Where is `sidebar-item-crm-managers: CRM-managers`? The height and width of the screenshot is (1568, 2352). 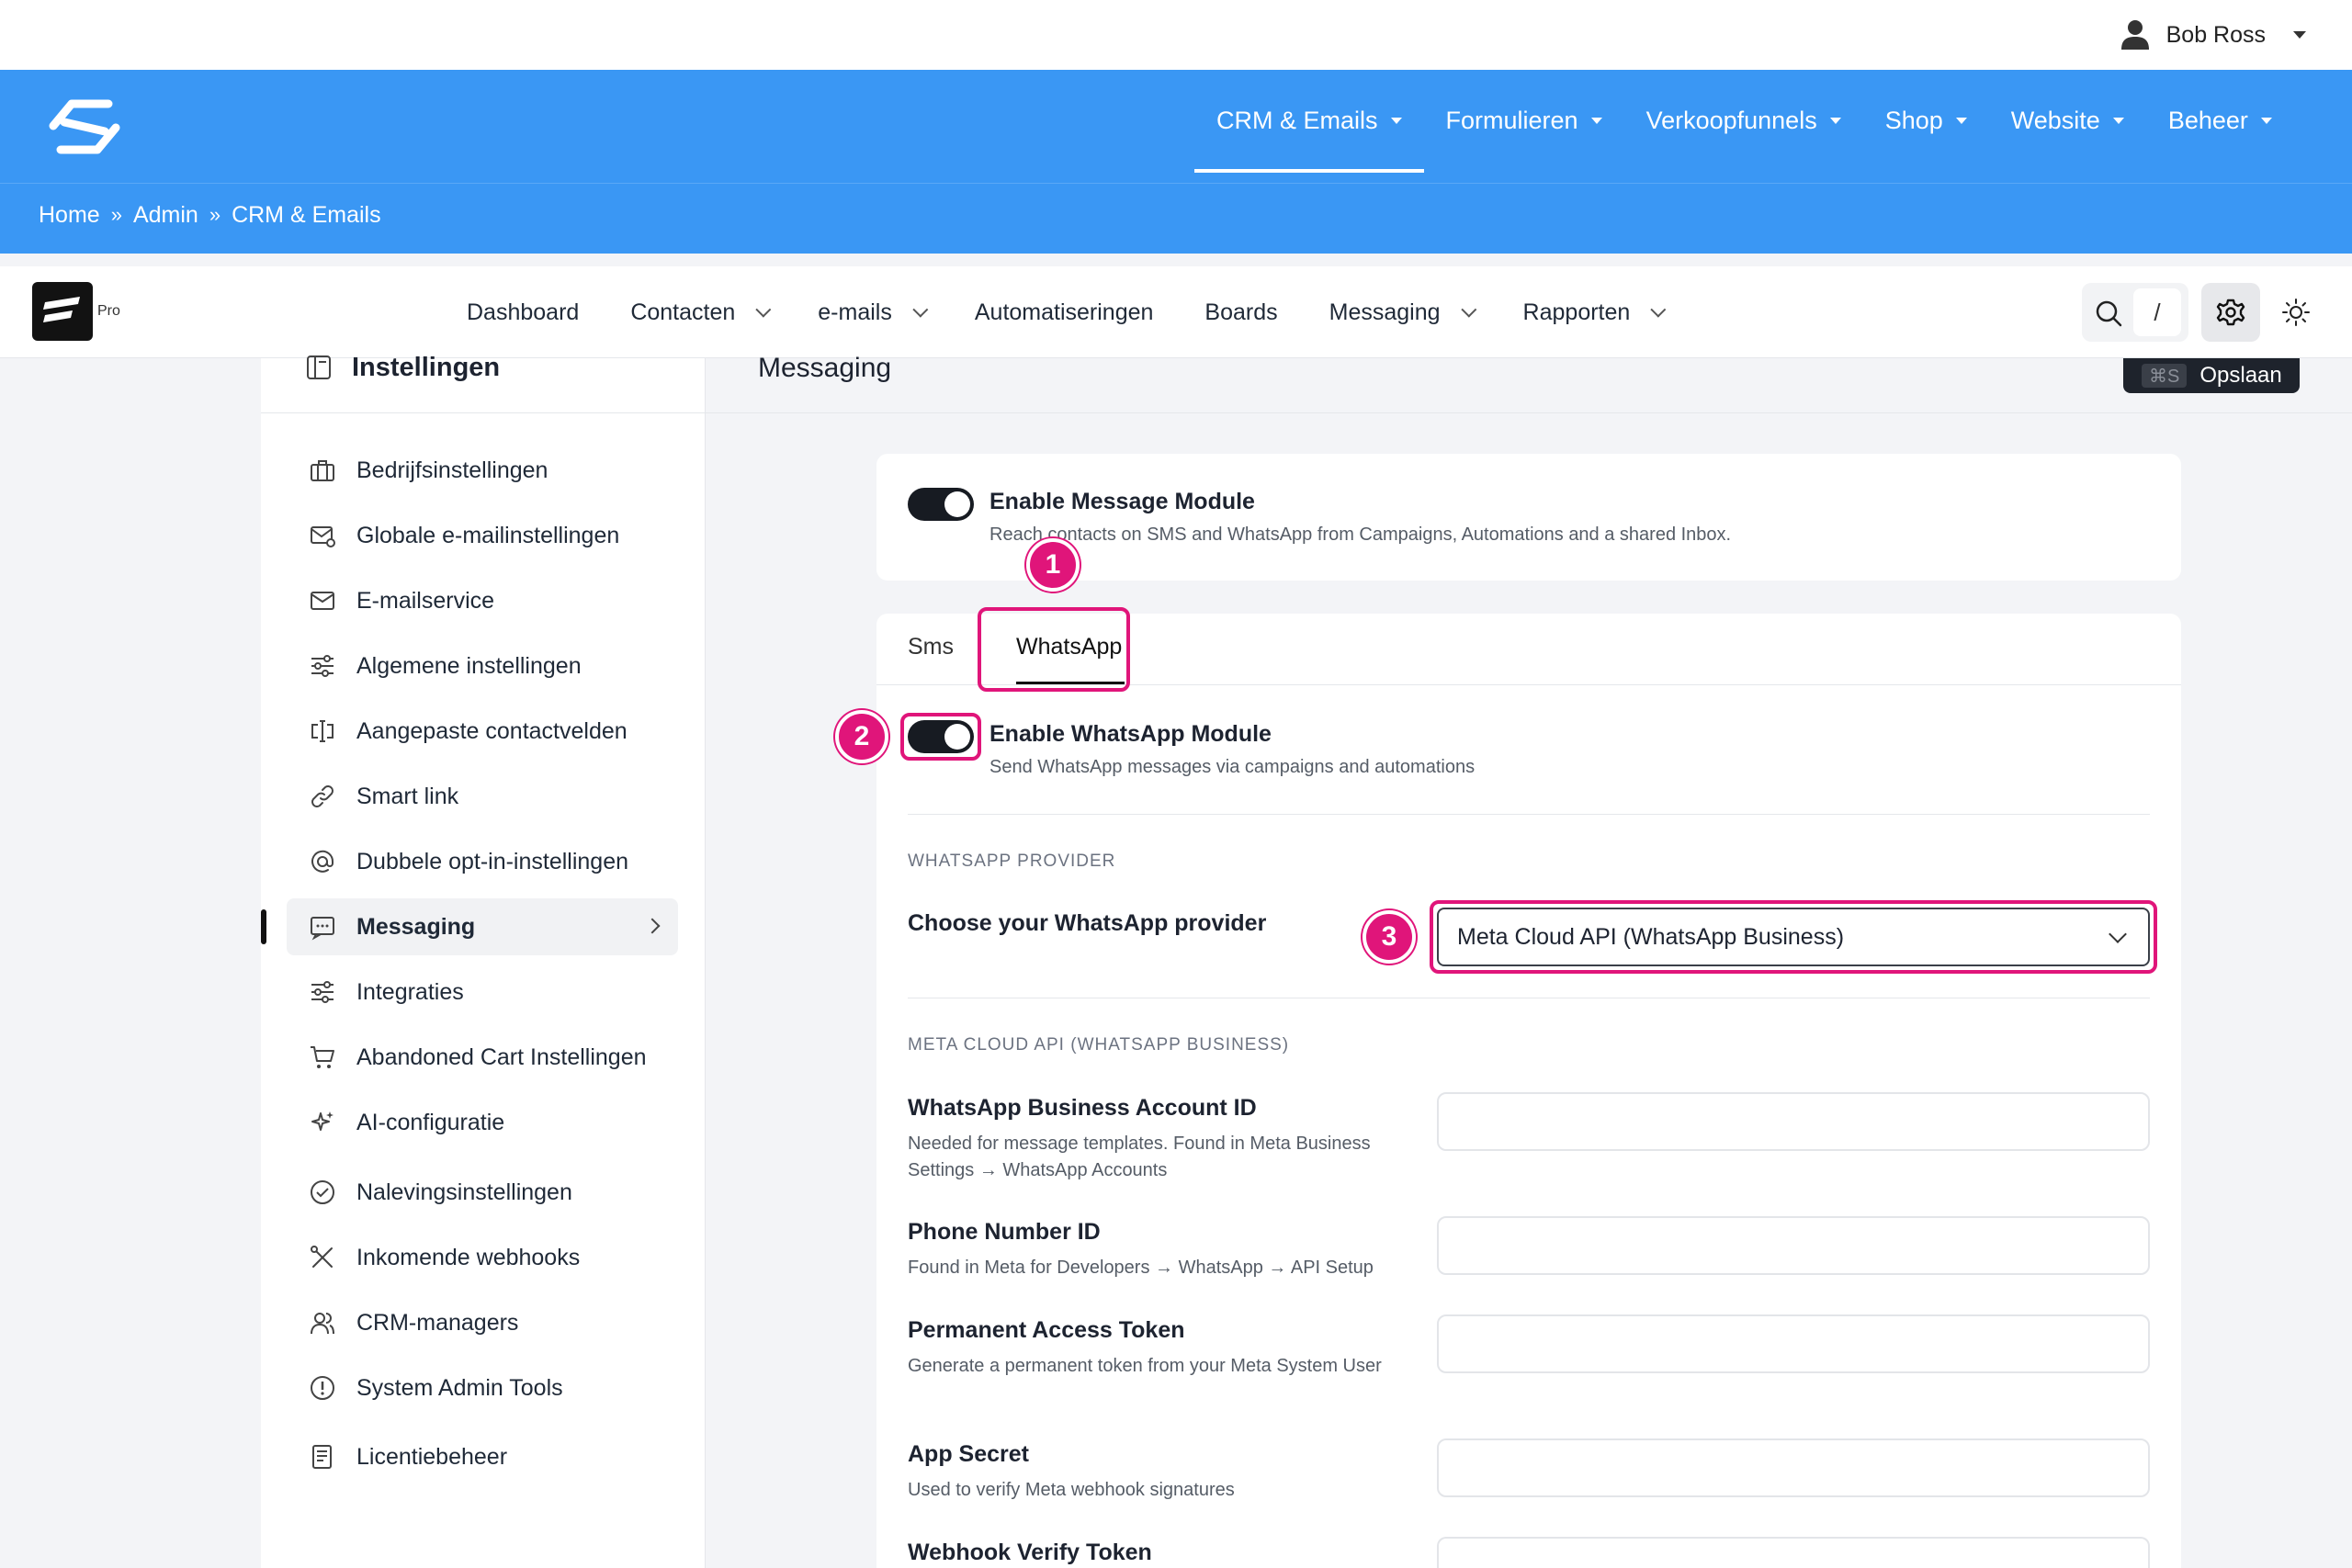 sidebar-item-crm-managers: CRM-managers is located at coordinates (483, 1322).